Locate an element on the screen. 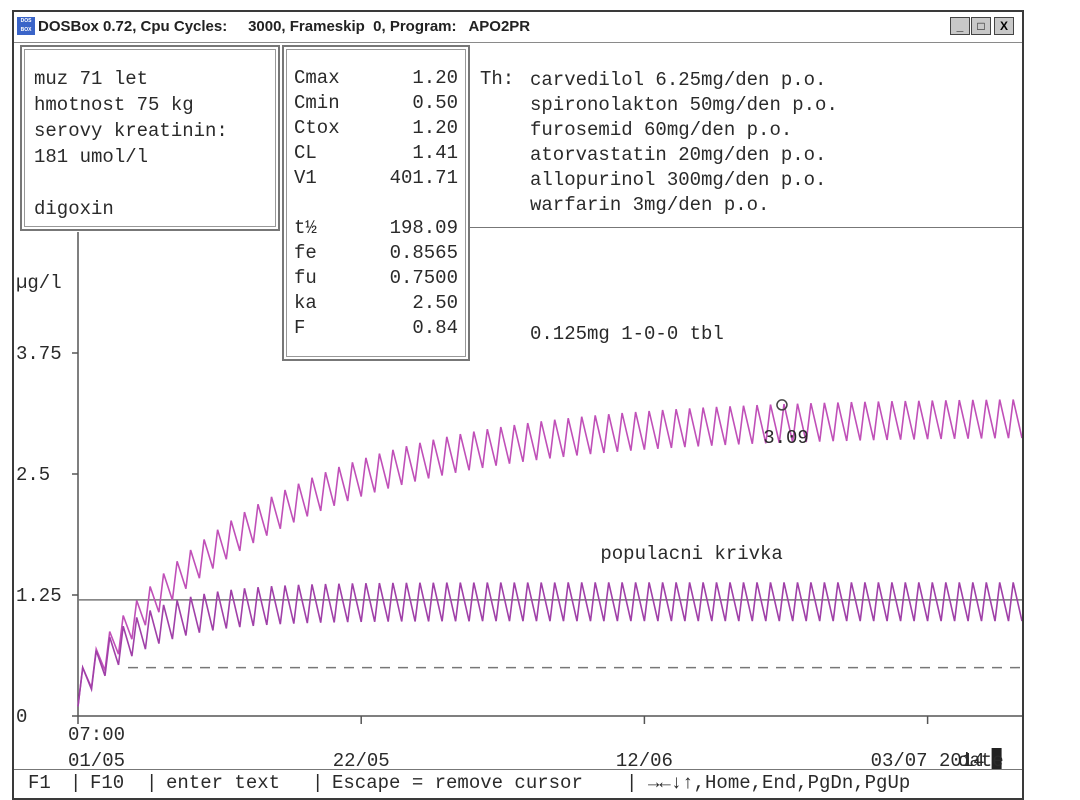  param-key: fu is located at coordinates (305, 278).